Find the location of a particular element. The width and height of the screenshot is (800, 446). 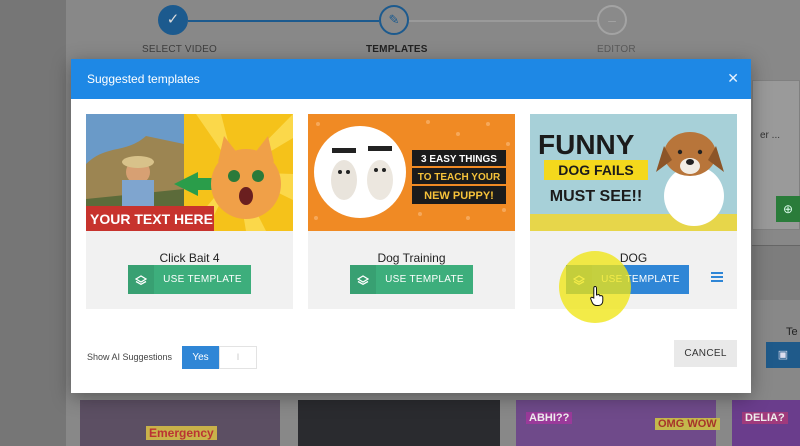

hand-cursor-icon is located at coordinates (597, 296).